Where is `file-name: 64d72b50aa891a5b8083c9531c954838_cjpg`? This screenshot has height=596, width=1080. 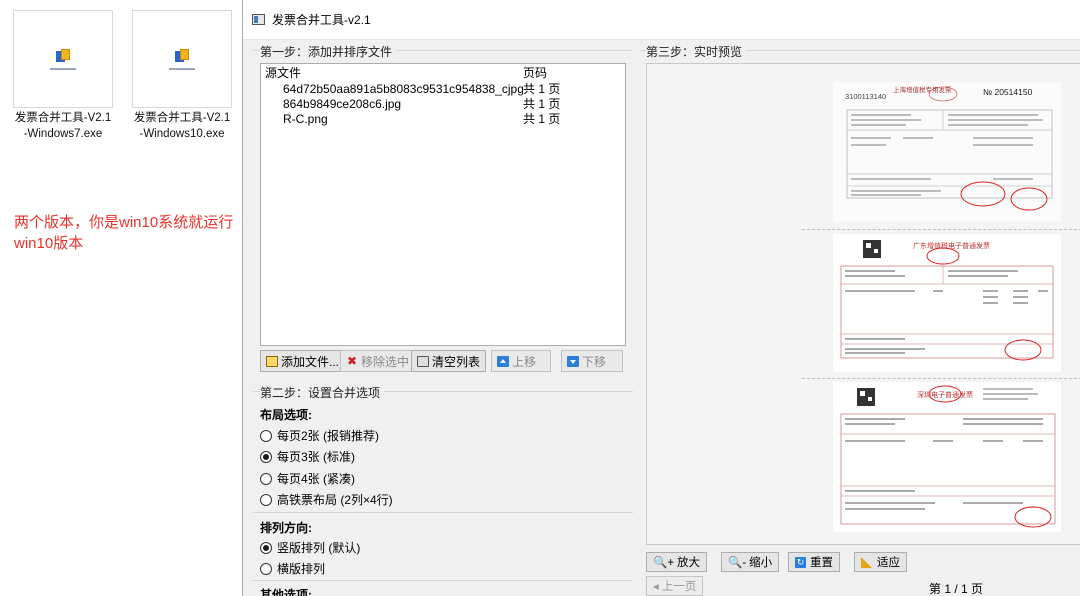 file-name: 64d72b50aa891a5b8083c9531c954838_cjpg is located at coordinates (403, 89).